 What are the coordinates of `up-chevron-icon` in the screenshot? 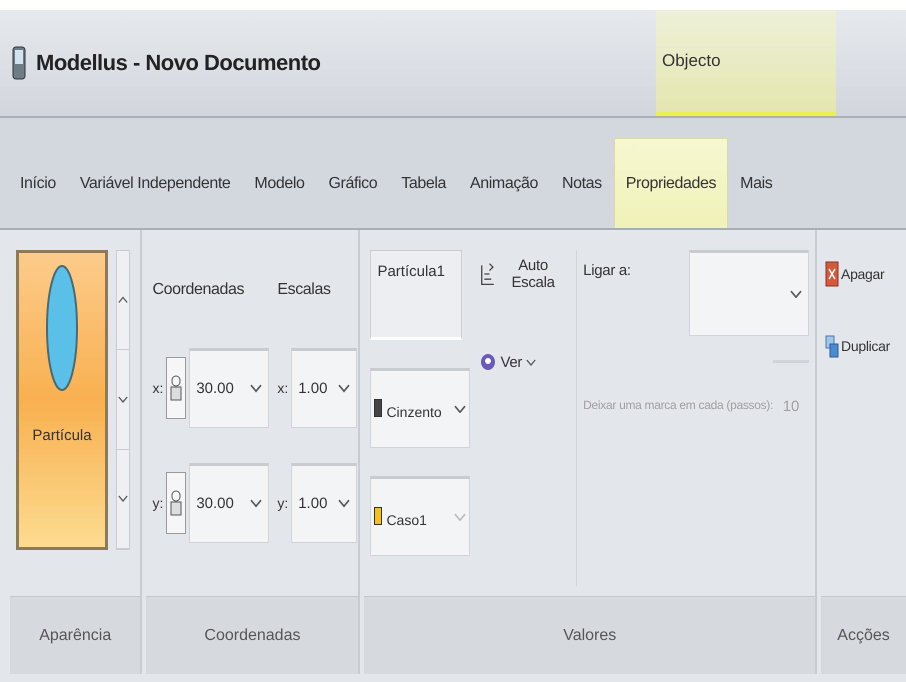 It's located at (123, 300).